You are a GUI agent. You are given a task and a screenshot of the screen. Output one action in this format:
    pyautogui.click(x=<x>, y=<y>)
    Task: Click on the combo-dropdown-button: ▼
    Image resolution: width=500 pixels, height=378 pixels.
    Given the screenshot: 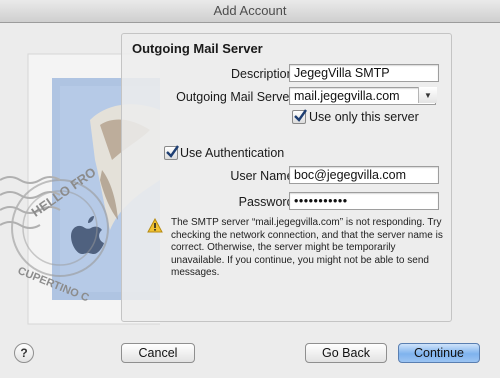 What is the action you would take?
    pyautogui.click(x=427, y=95)
    